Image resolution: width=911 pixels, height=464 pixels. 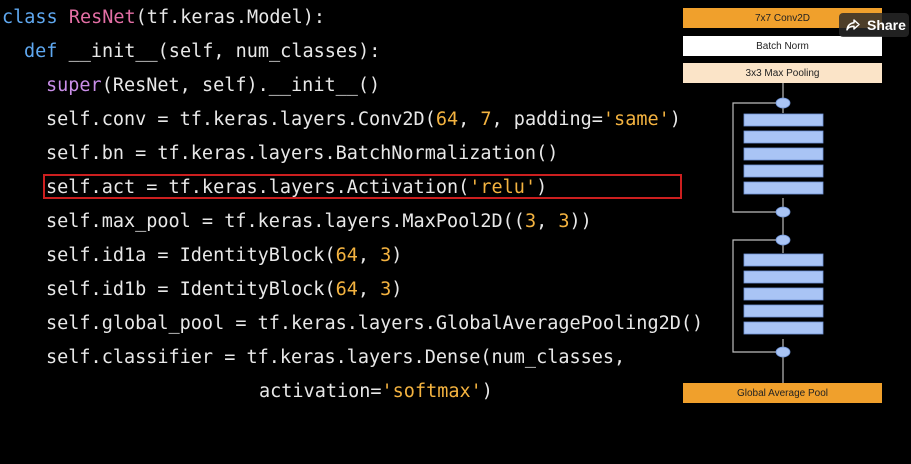 I want to click on code-text: self.conv = tf.keras.layers.Conv2D(, so click(x=241, y=119).